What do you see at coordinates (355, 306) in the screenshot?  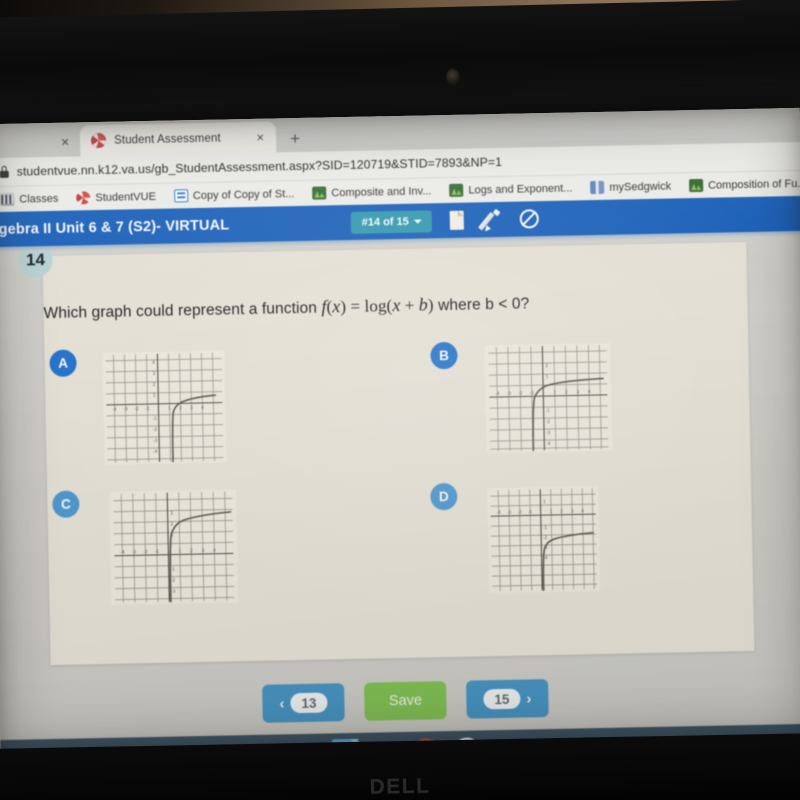 I see `math-equals: =` at bounding box center [355, 306].